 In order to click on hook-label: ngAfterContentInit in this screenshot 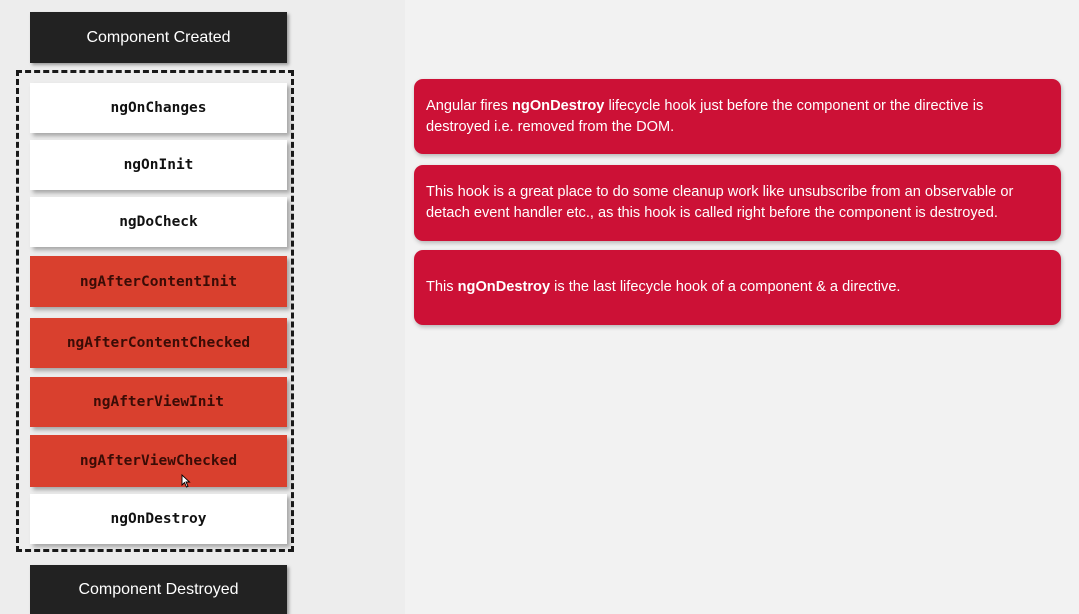, I will do `click(158, 281)`.